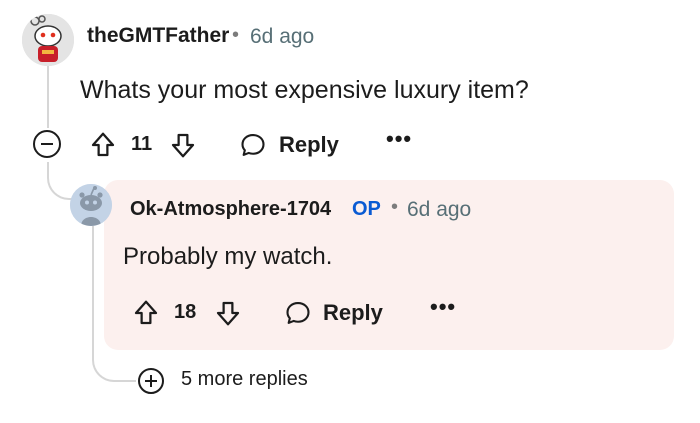  Describe the element at coordinates (304, 90) in the screenshot. I see `comment-body: Whats your most expensive luxury item?` at that location.